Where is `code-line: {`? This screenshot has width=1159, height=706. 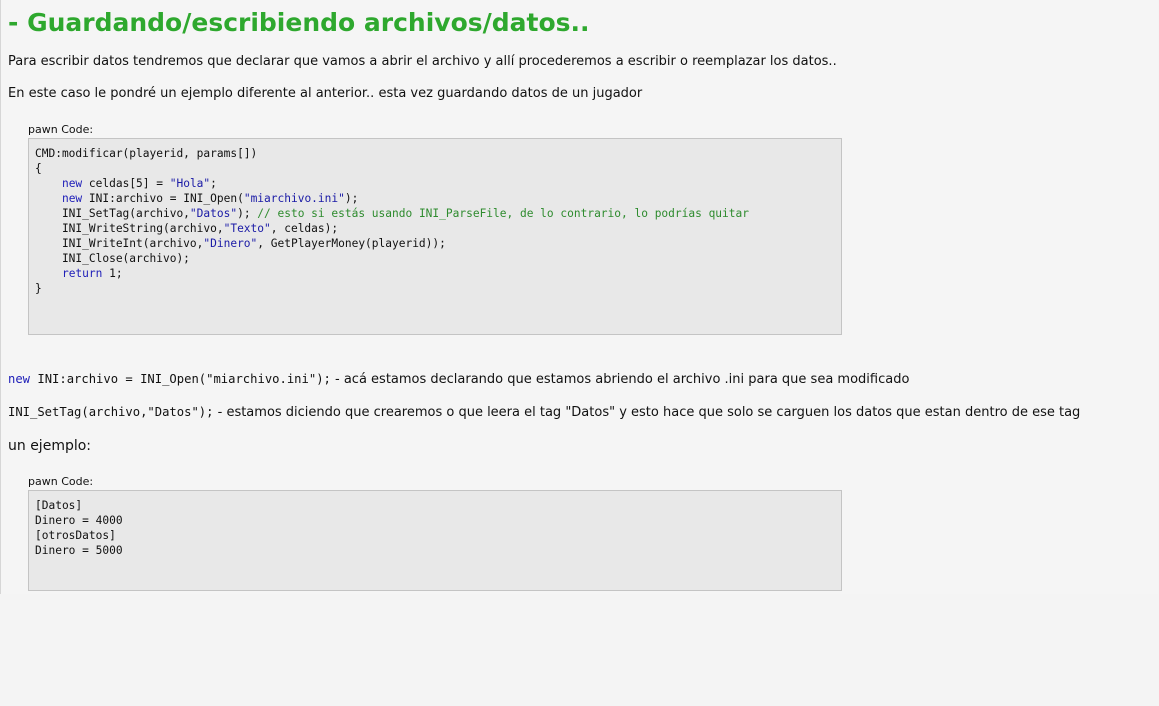 code-line: { is located at coordinates (38, 168).